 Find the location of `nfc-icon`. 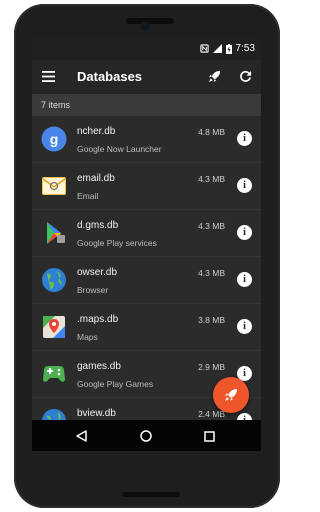

nfc-icon is located at coordinates (204, 48).